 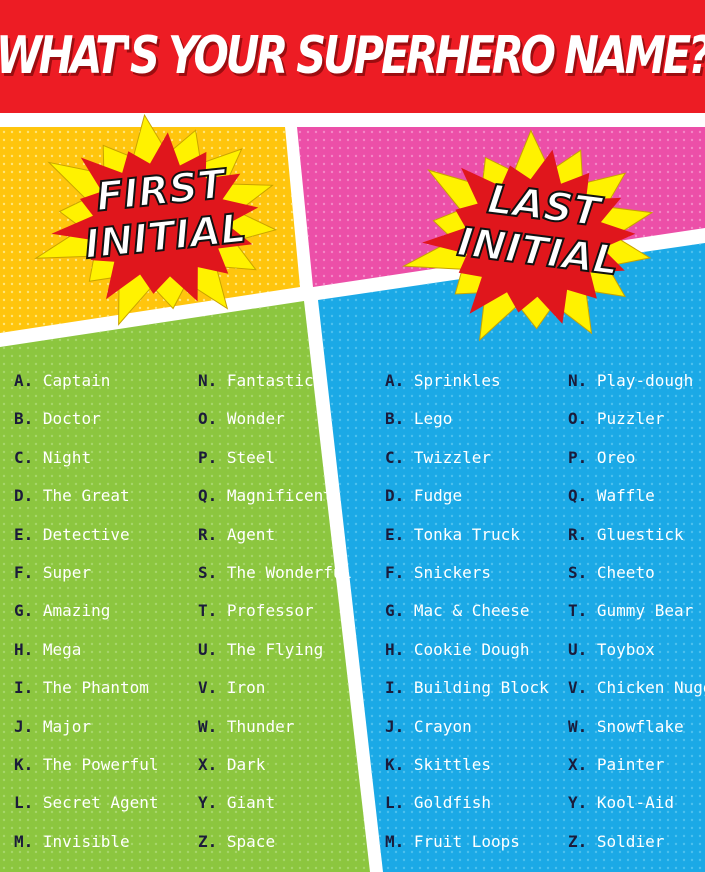 What do you see at coordinates (645, 380) in the screenshot?
I see `item-word: Play-dough` at bounding box center [645, 380].